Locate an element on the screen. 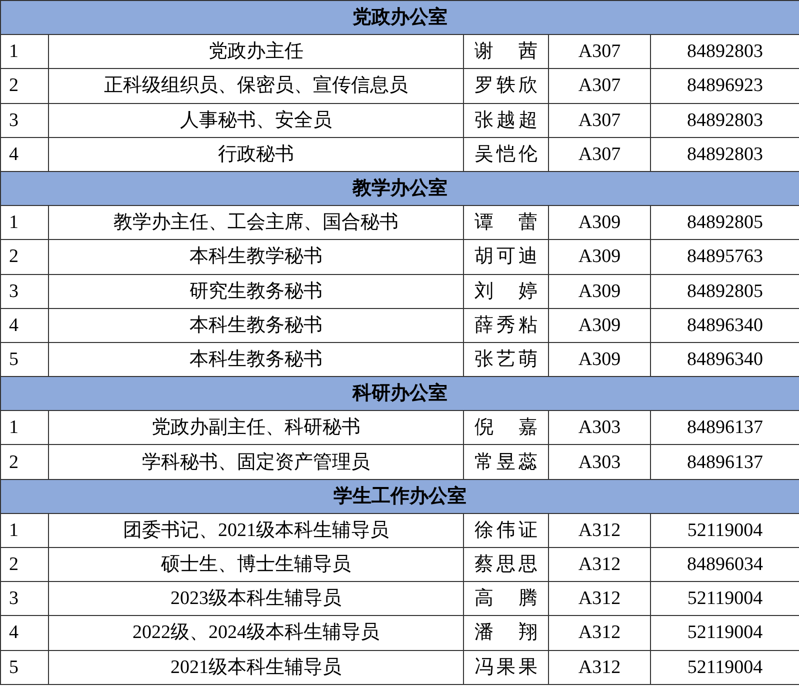  table-cell: 2023级本科生辅导员 is located at coordinates (256, 599).